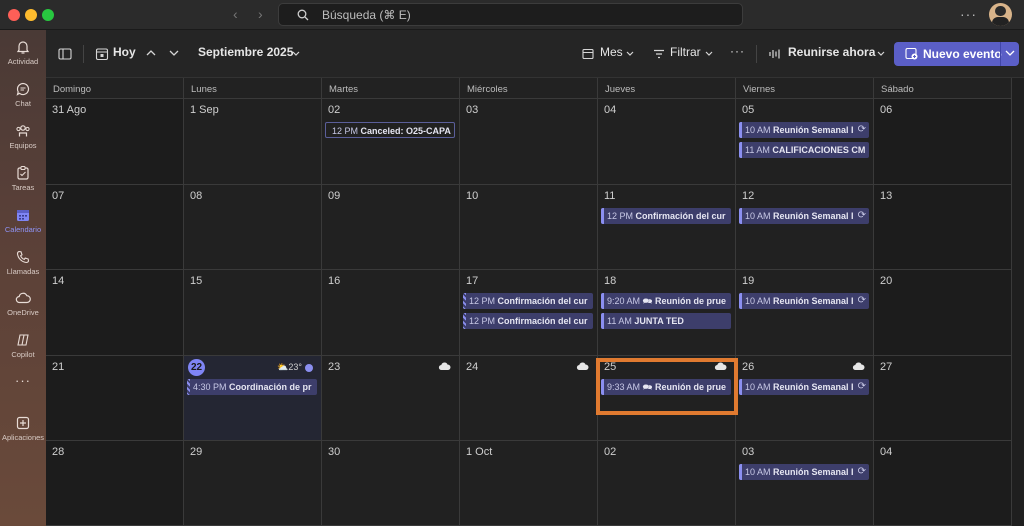 The height and width of the screenshot is (526, 1024). I want to click on rail-item-tareas: Tareas, so click(23, 180).